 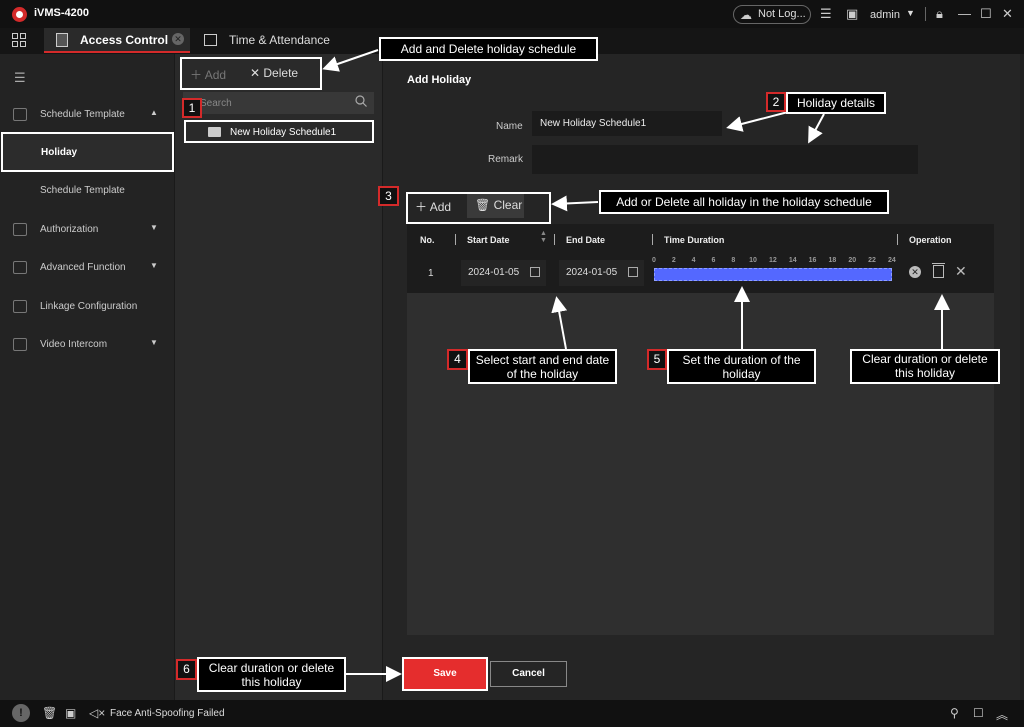 I want to click on callout-save-cancel: Clear duration or delete this holiday, so click(x=271, y=674).